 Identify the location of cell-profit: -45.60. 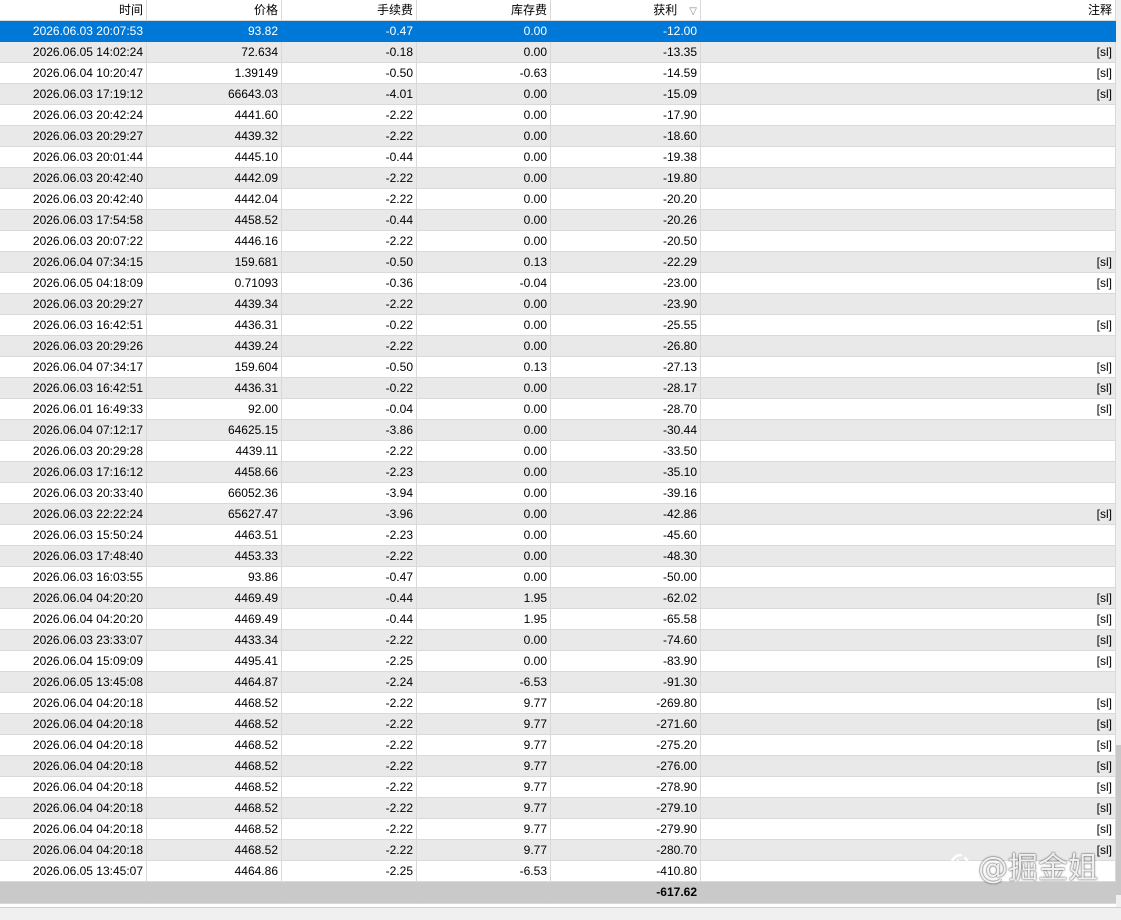
(626, 535).